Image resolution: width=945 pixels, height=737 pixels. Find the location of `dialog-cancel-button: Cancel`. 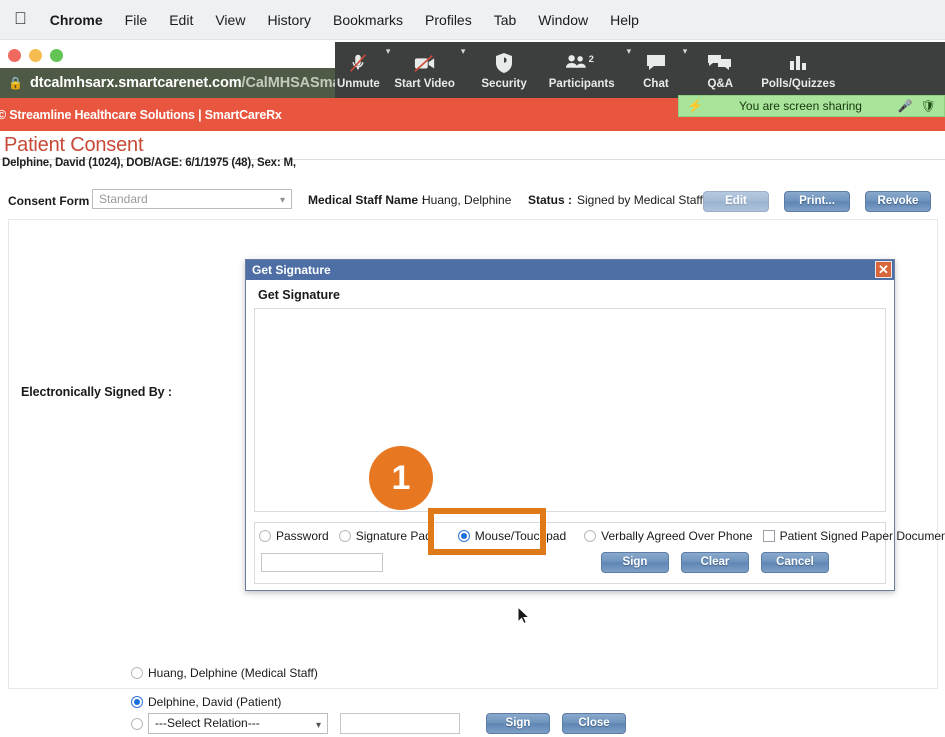

dialog-cancel-button: Cancel is located at coordinates (795, 562).